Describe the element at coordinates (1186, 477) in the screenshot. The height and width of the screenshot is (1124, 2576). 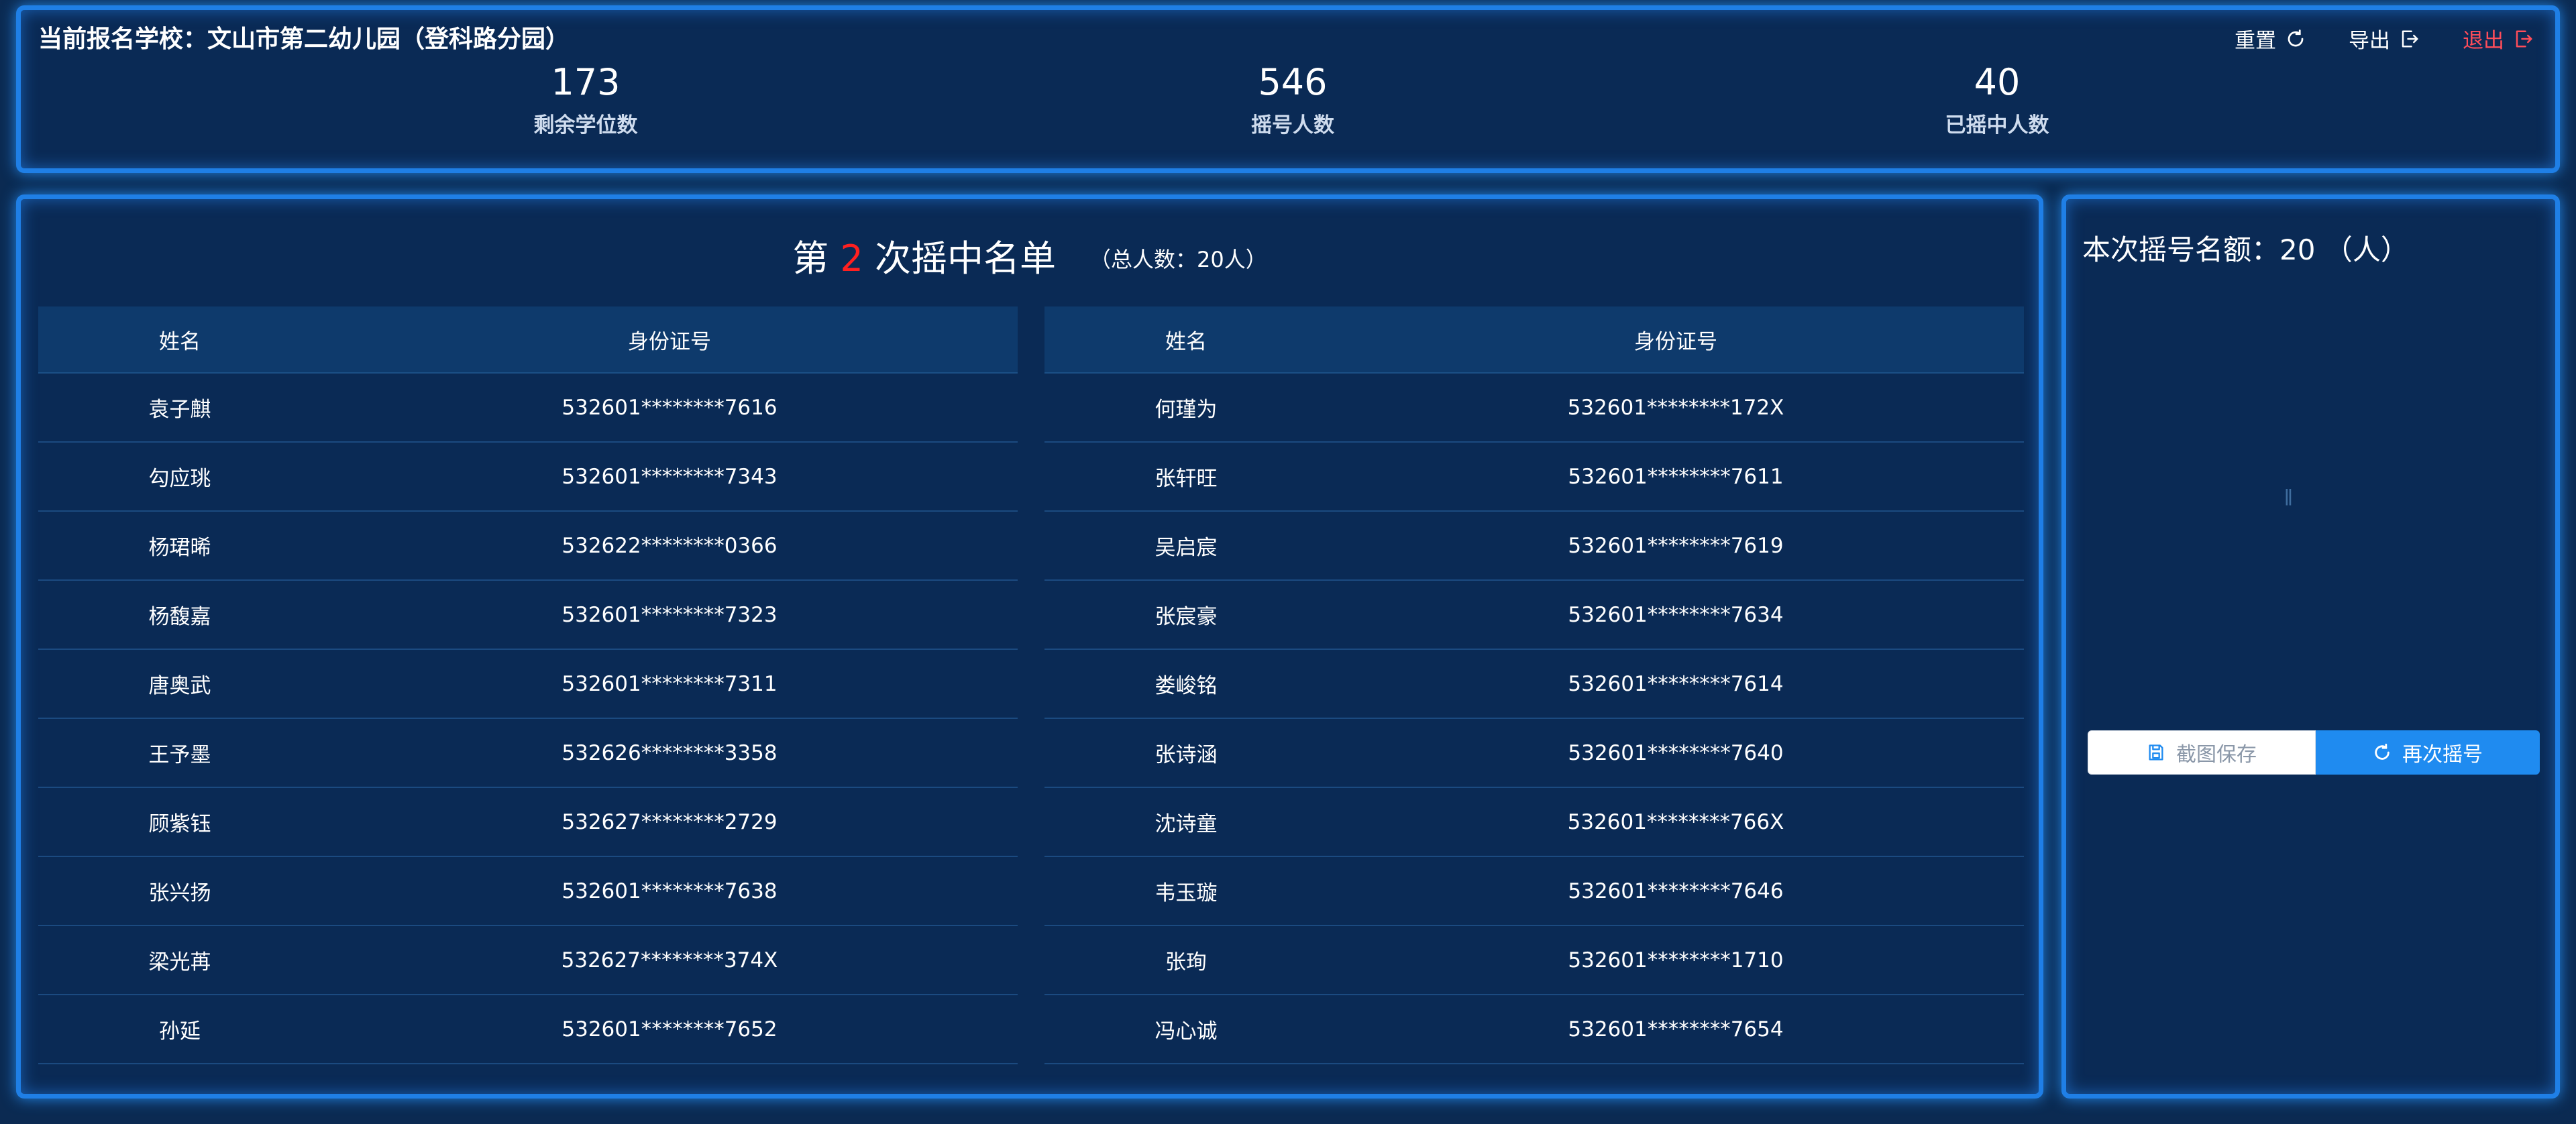
I see `student-name: 张轩旺` at that location.